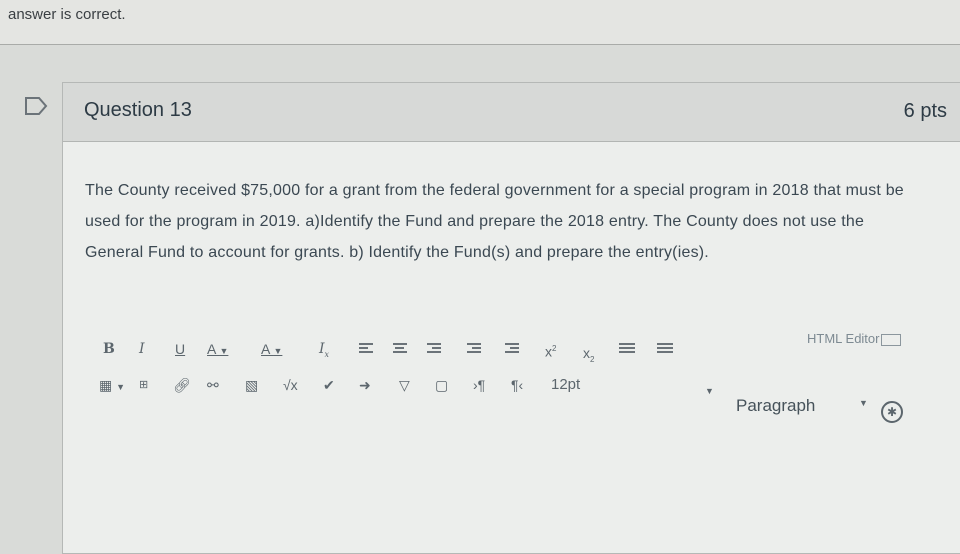 This screenshot has width=960, height=554. What do you see at coordinates (271, 350) in the screenshot?
I see `background-color-icon: A ▼` at bounding box center [271, 350].